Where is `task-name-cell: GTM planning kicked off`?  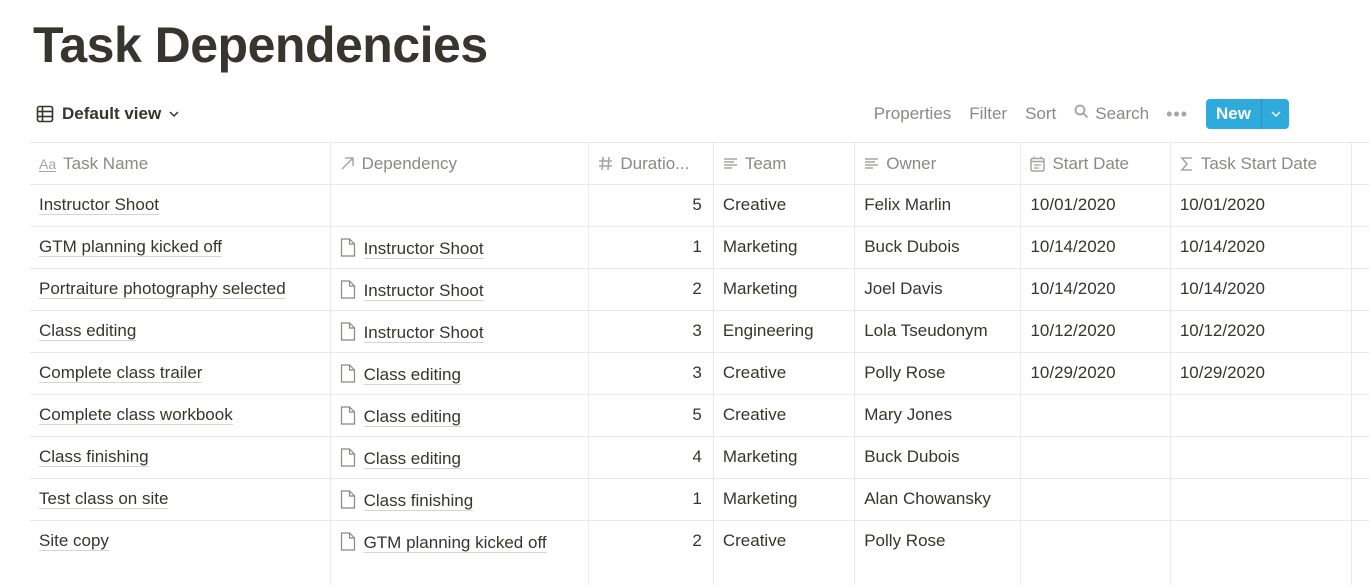
task-name-cell: GTM planning kicked off is located at coordinates (180, 247).